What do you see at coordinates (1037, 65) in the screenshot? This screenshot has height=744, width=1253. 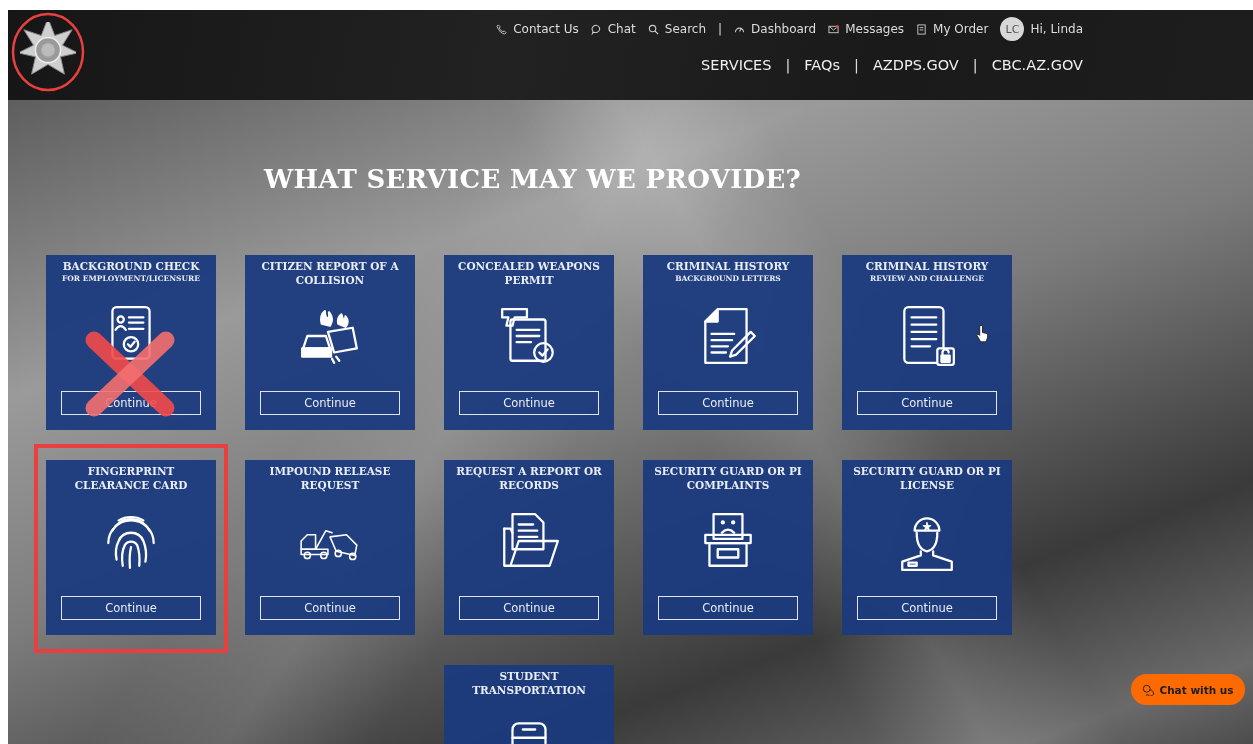 I see `nav-link: CBC.AZ.GOV` at bounding box center [1037, 65].